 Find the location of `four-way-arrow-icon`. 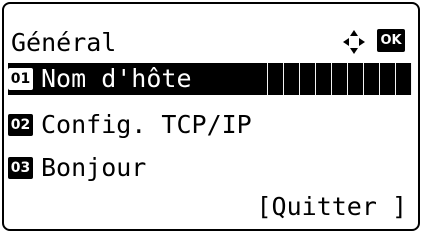

four-way-arrow-icon is located at coordinates (354, 42).